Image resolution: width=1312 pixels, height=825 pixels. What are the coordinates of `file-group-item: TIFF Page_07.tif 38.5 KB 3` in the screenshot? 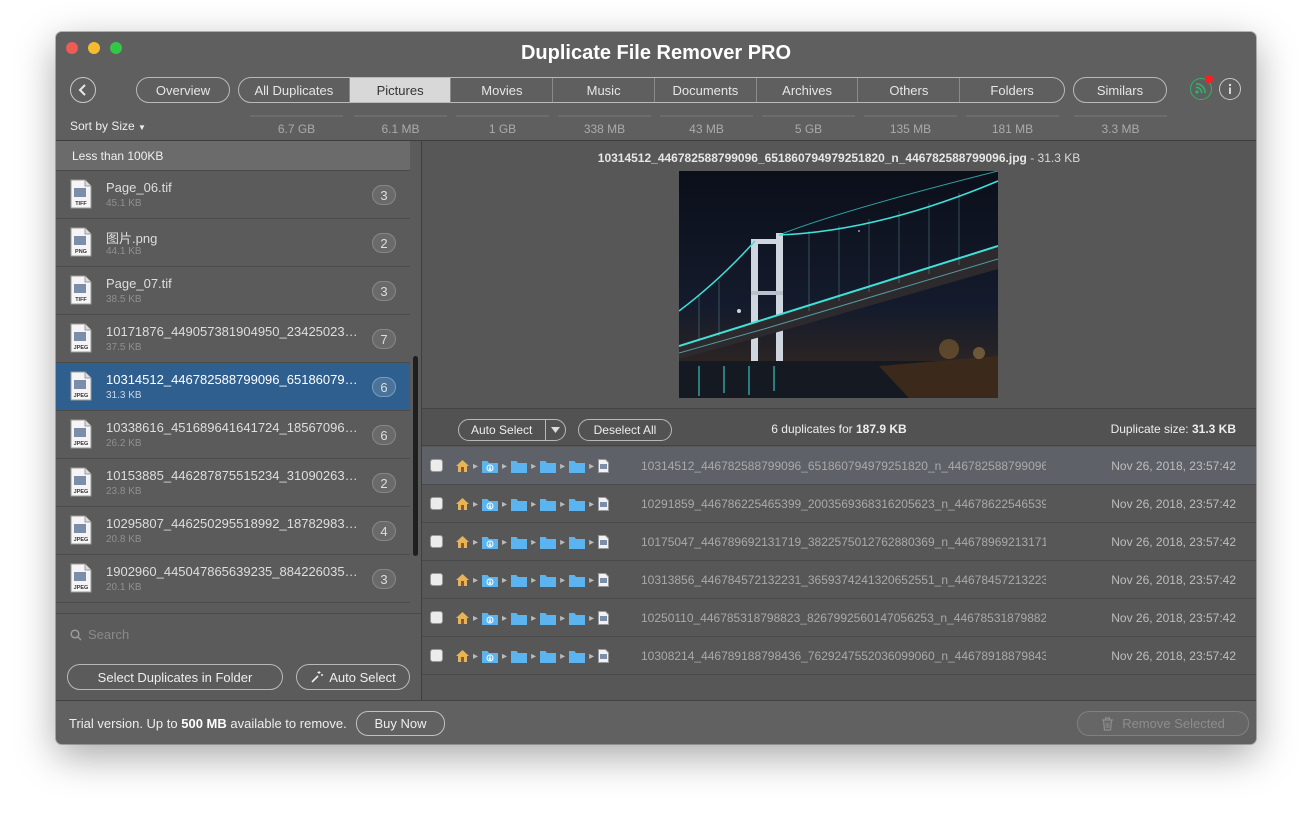 It's located at (233, 291).